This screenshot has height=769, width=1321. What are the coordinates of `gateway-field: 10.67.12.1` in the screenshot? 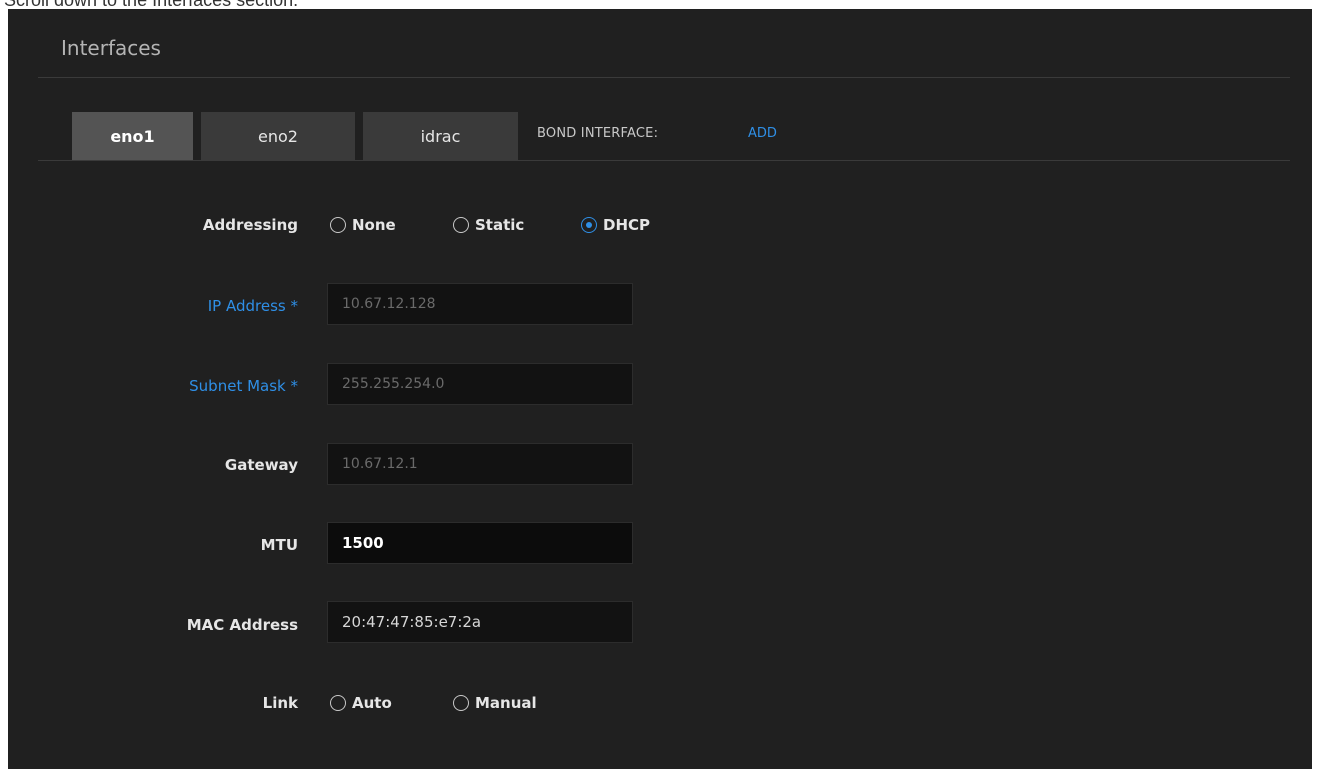 It's located at (480, 464).